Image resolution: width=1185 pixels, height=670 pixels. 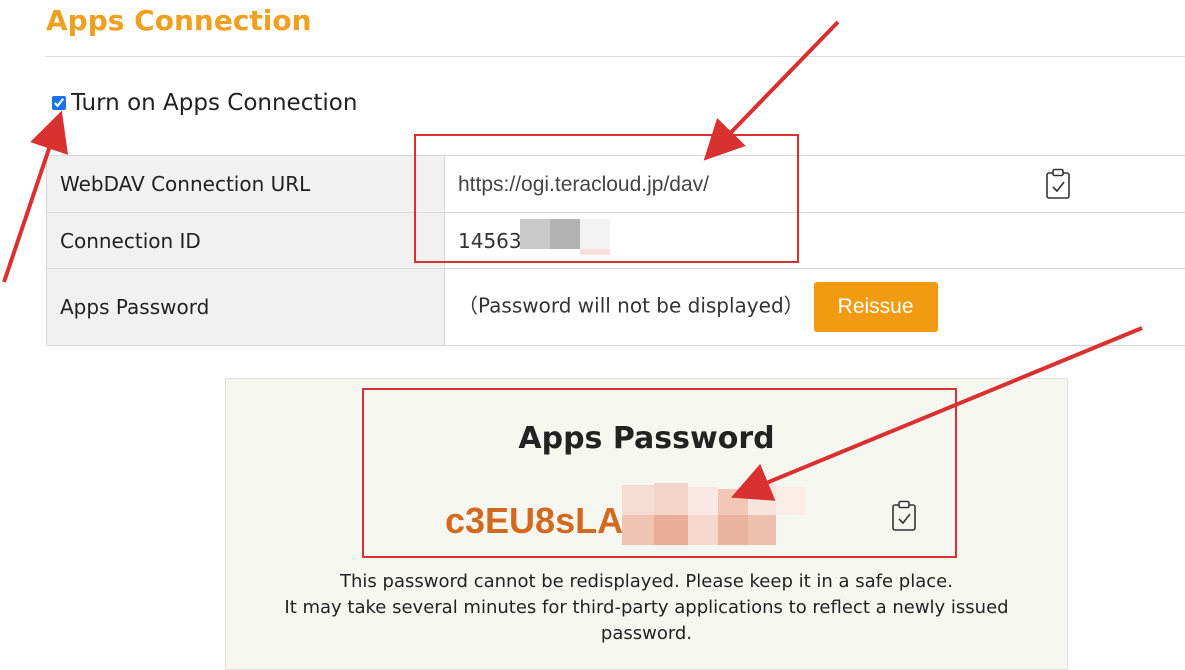 I want to click on connection-id-label: Connection ID, so click(x=246, y=241).